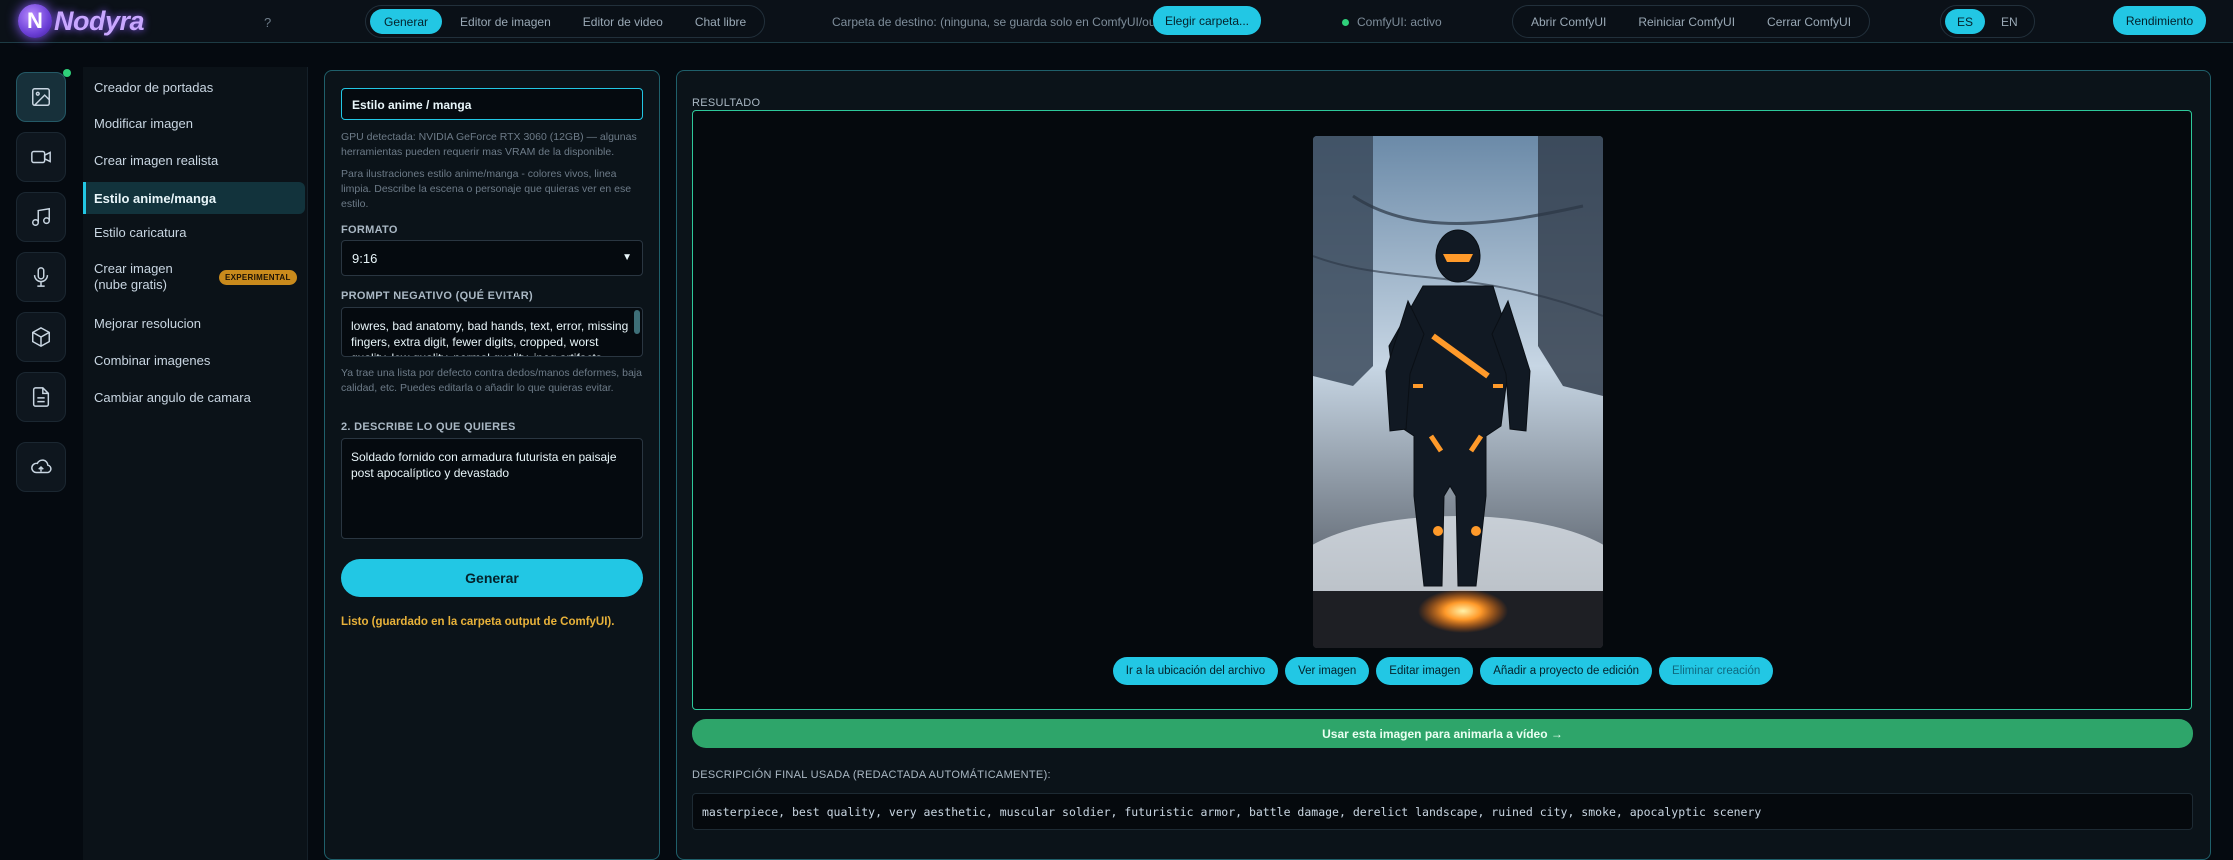 The image size is (2233, 860). What do you see at coordinates (726, 103) in the screenshot?
I see `result-label: RESULTADO` at bounding box center [726, 103].